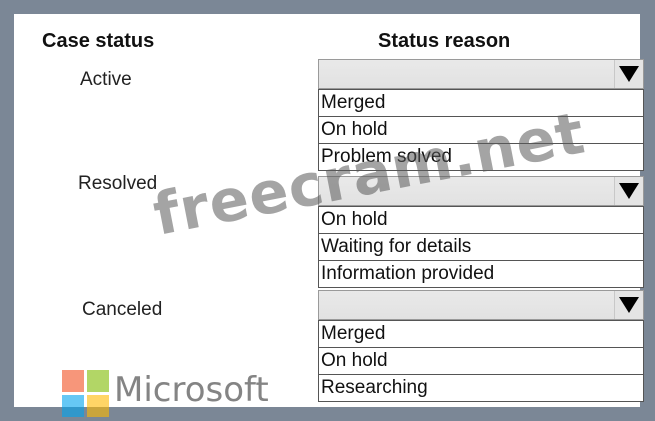  Describe the element at coordinates (444, 41) in the screenshot. I see `status-reason-header: Status reason` at that location.